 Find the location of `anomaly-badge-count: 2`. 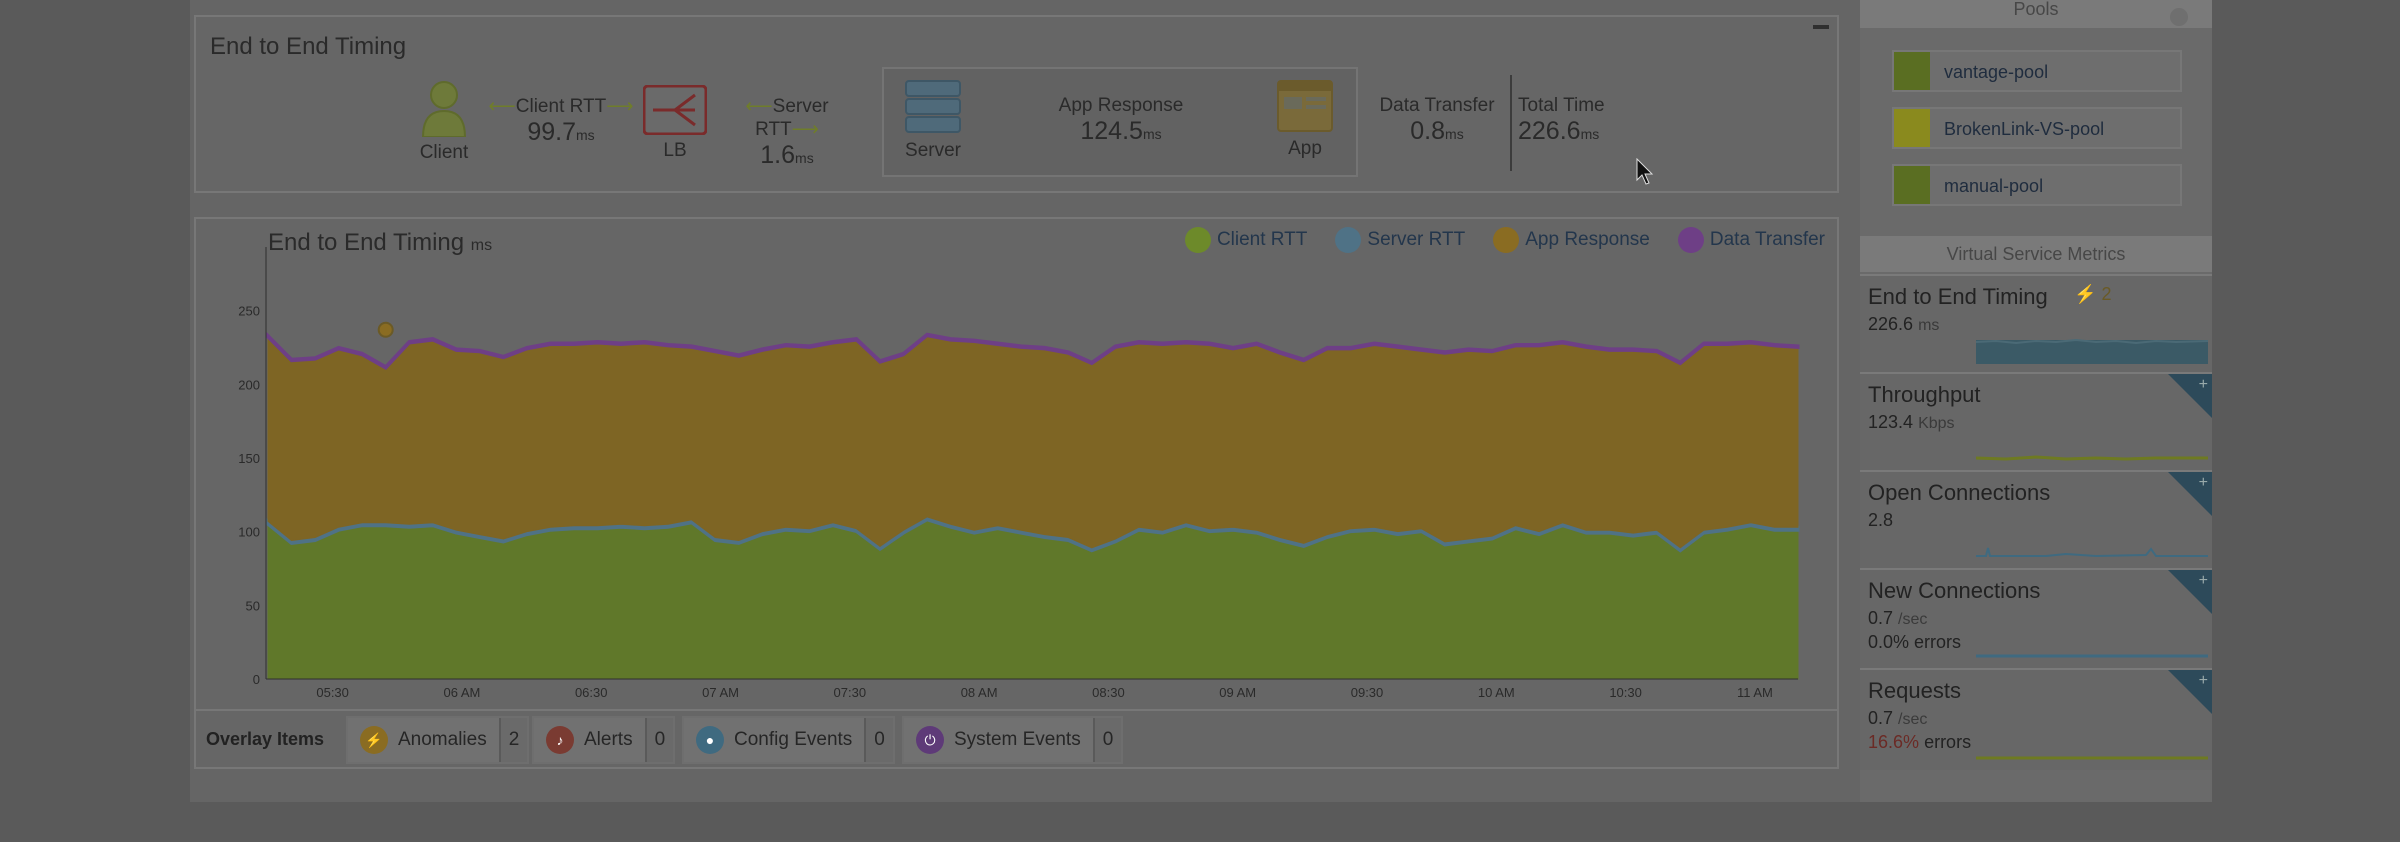

anomaly-badge-count: 2 is located at coordinates (2106, 294).